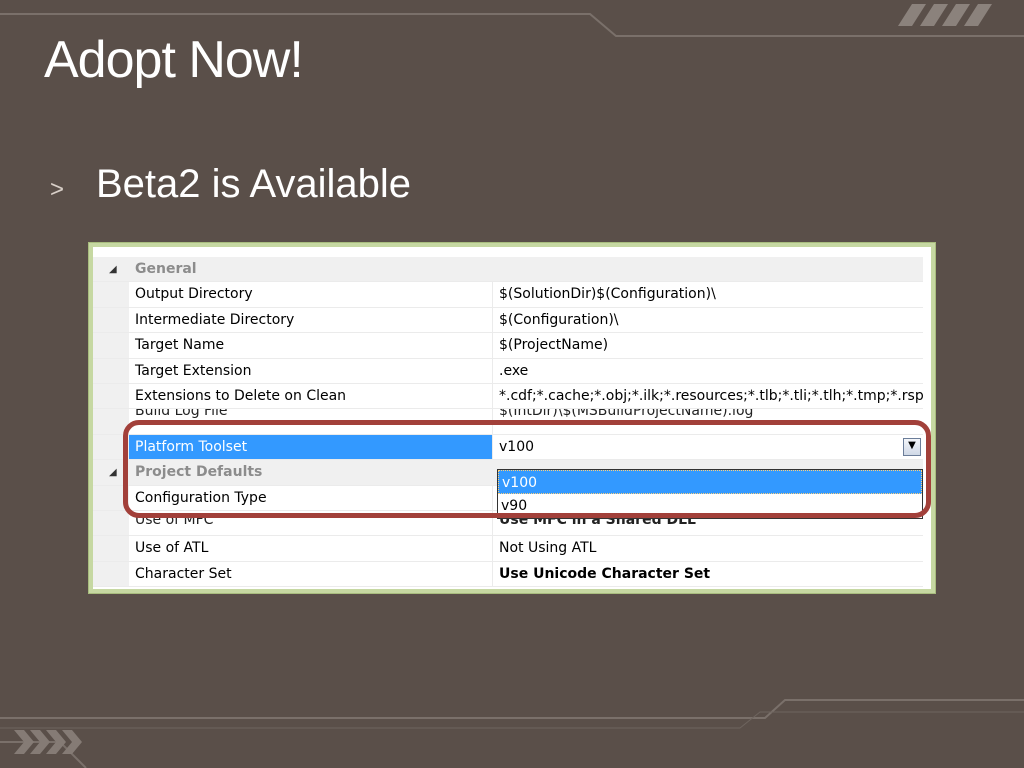 The width and height of the screenshot is (1024, 768). Describe the element at coordinates (311, 320) in the screenshot. I see `property-name: Intermediate Directory` at that location.